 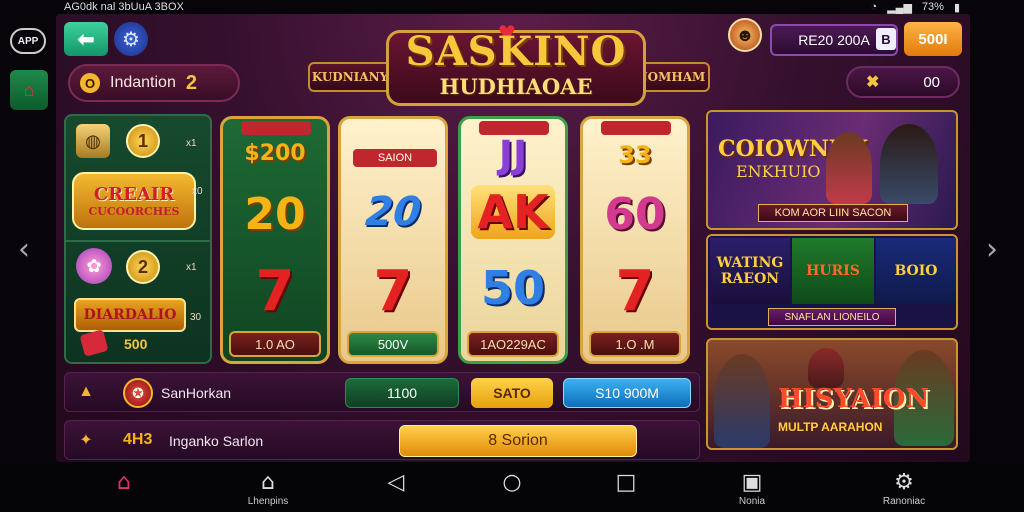 I want to click on level-number: 2, so click(x=191, y=82).